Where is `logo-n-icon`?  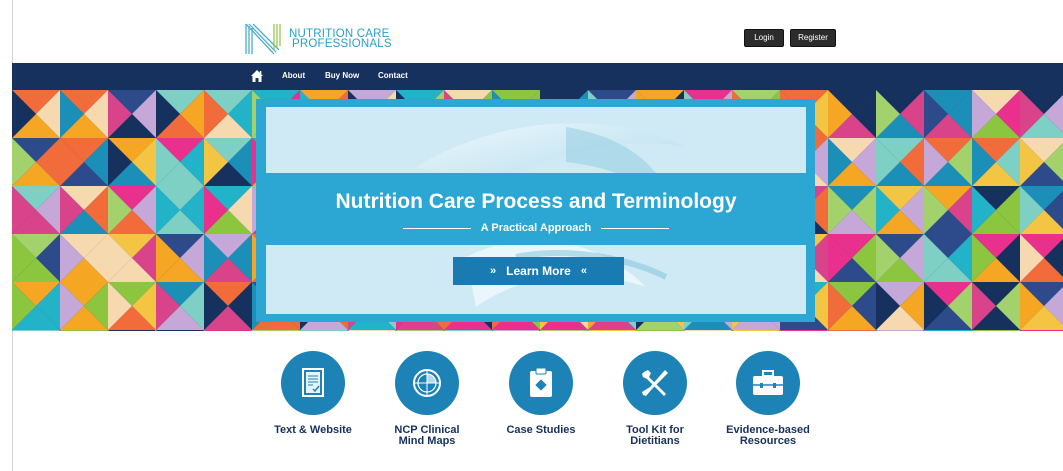 logo-n-icon is located at coordinates (263, 39).